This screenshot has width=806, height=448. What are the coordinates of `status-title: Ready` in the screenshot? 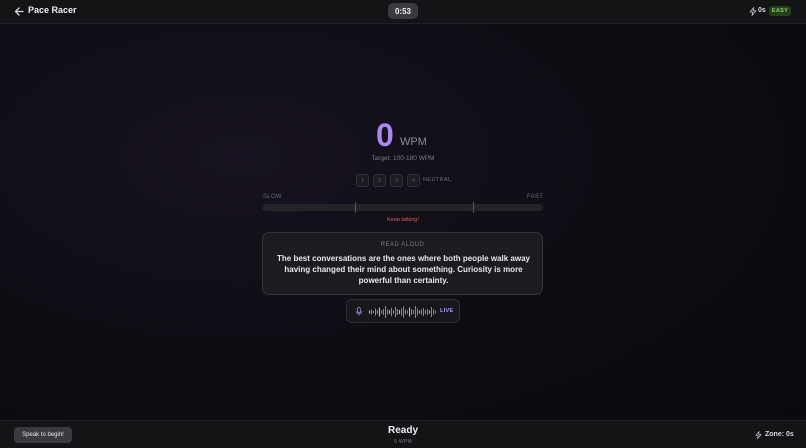 It's located at (402, 430).